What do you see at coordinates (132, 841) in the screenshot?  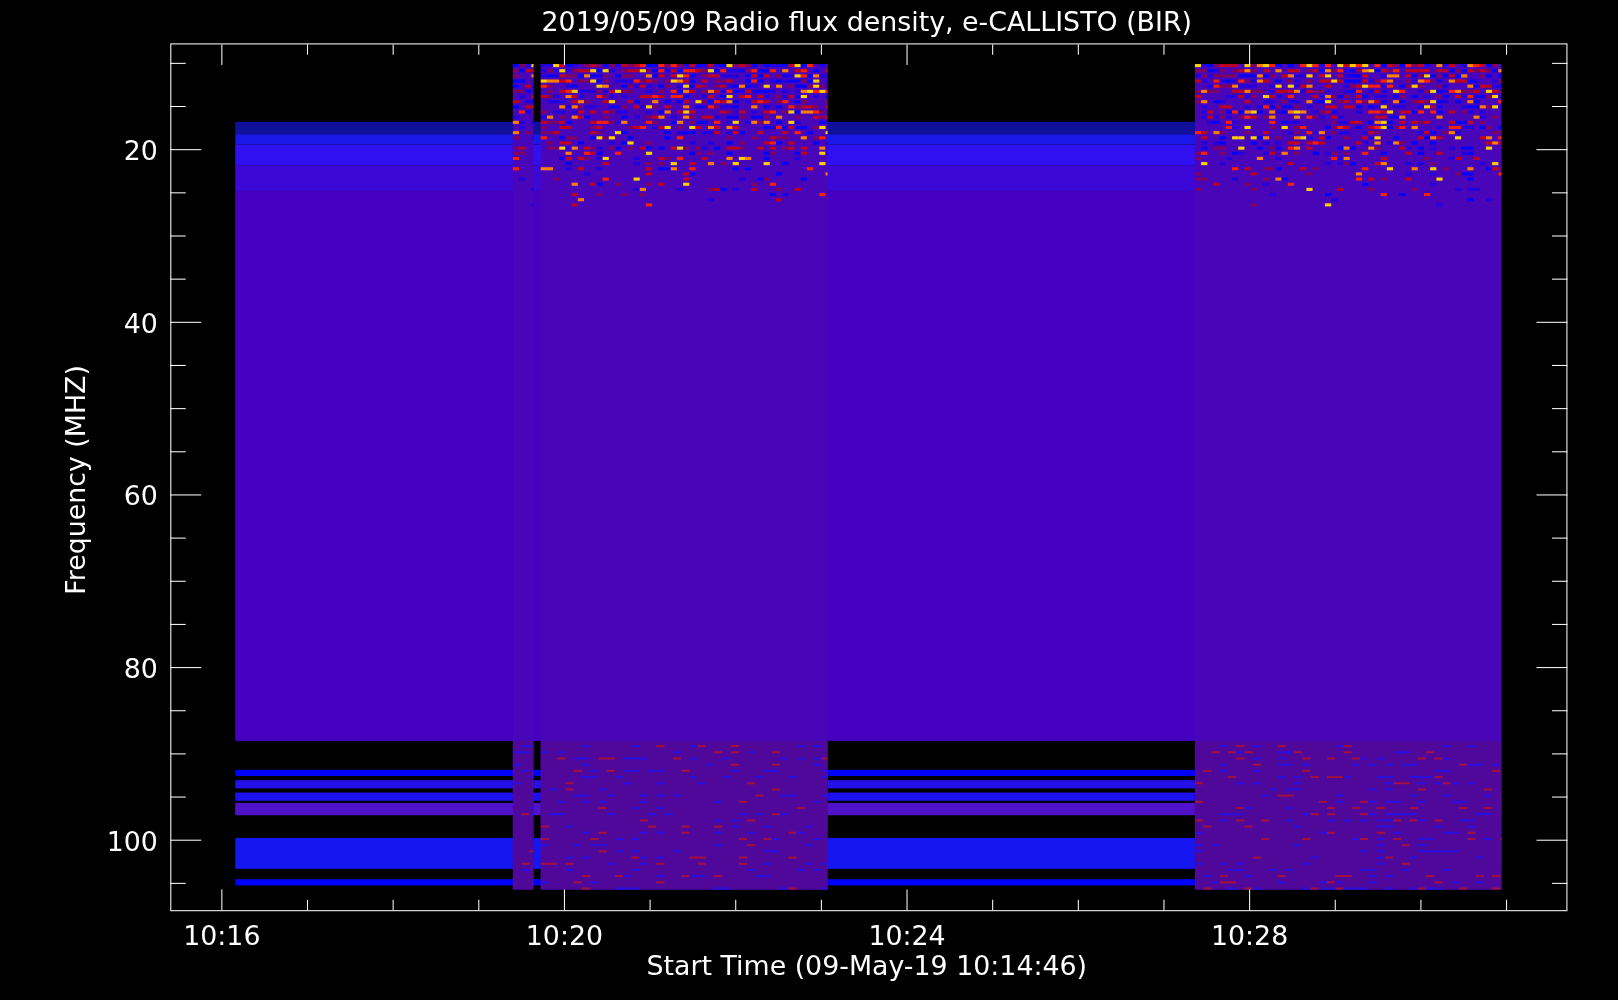 I see `y-tick-label: 100` at bounding box center [132, 841].